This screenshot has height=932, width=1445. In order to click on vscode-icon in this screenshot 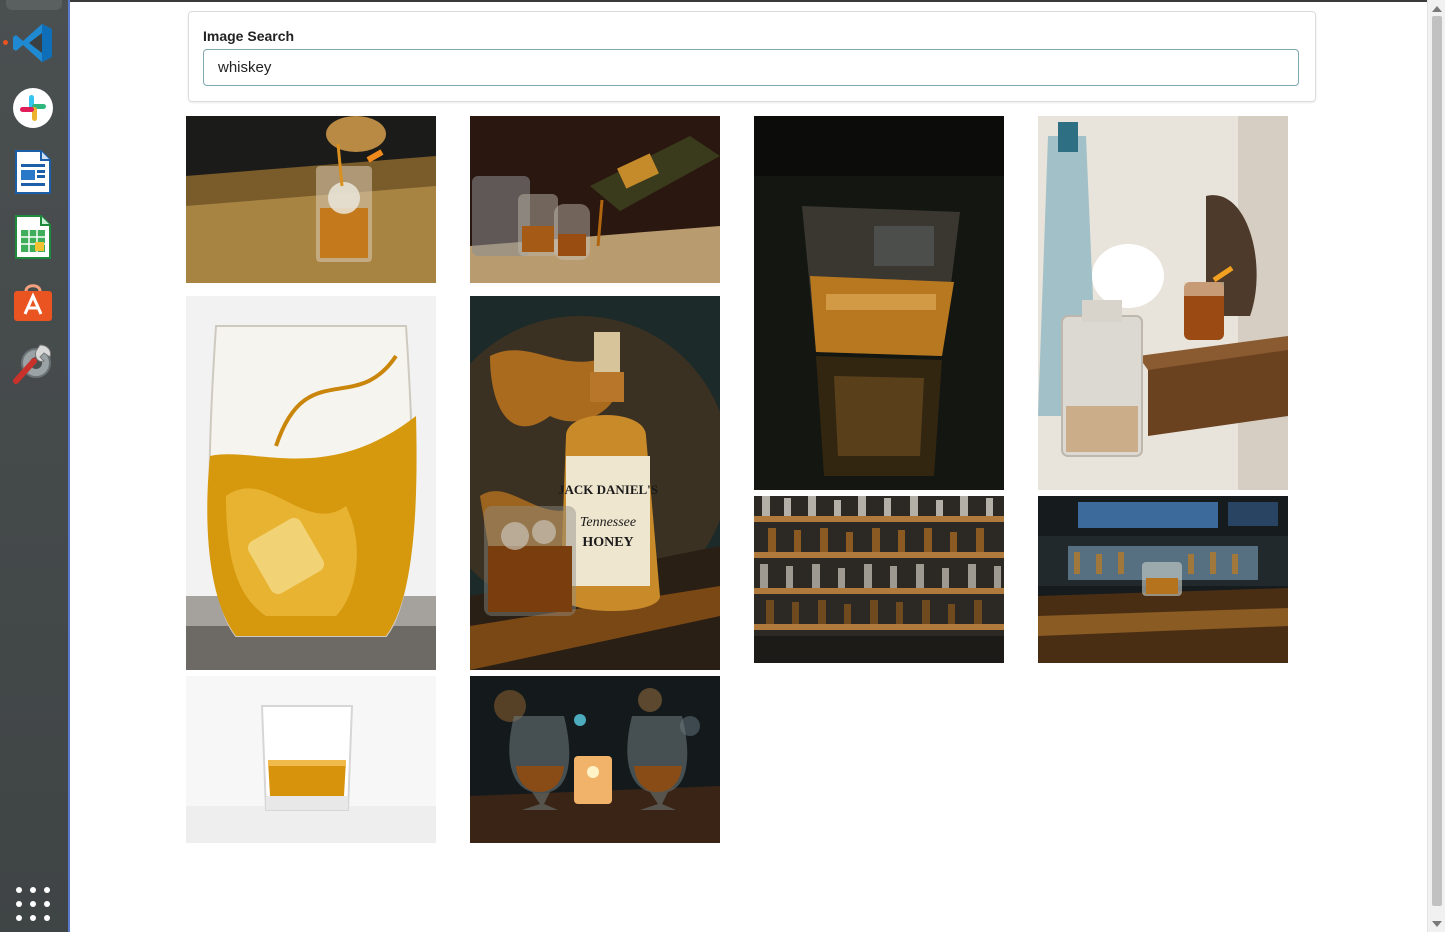, I will do `click(32, 43)`.